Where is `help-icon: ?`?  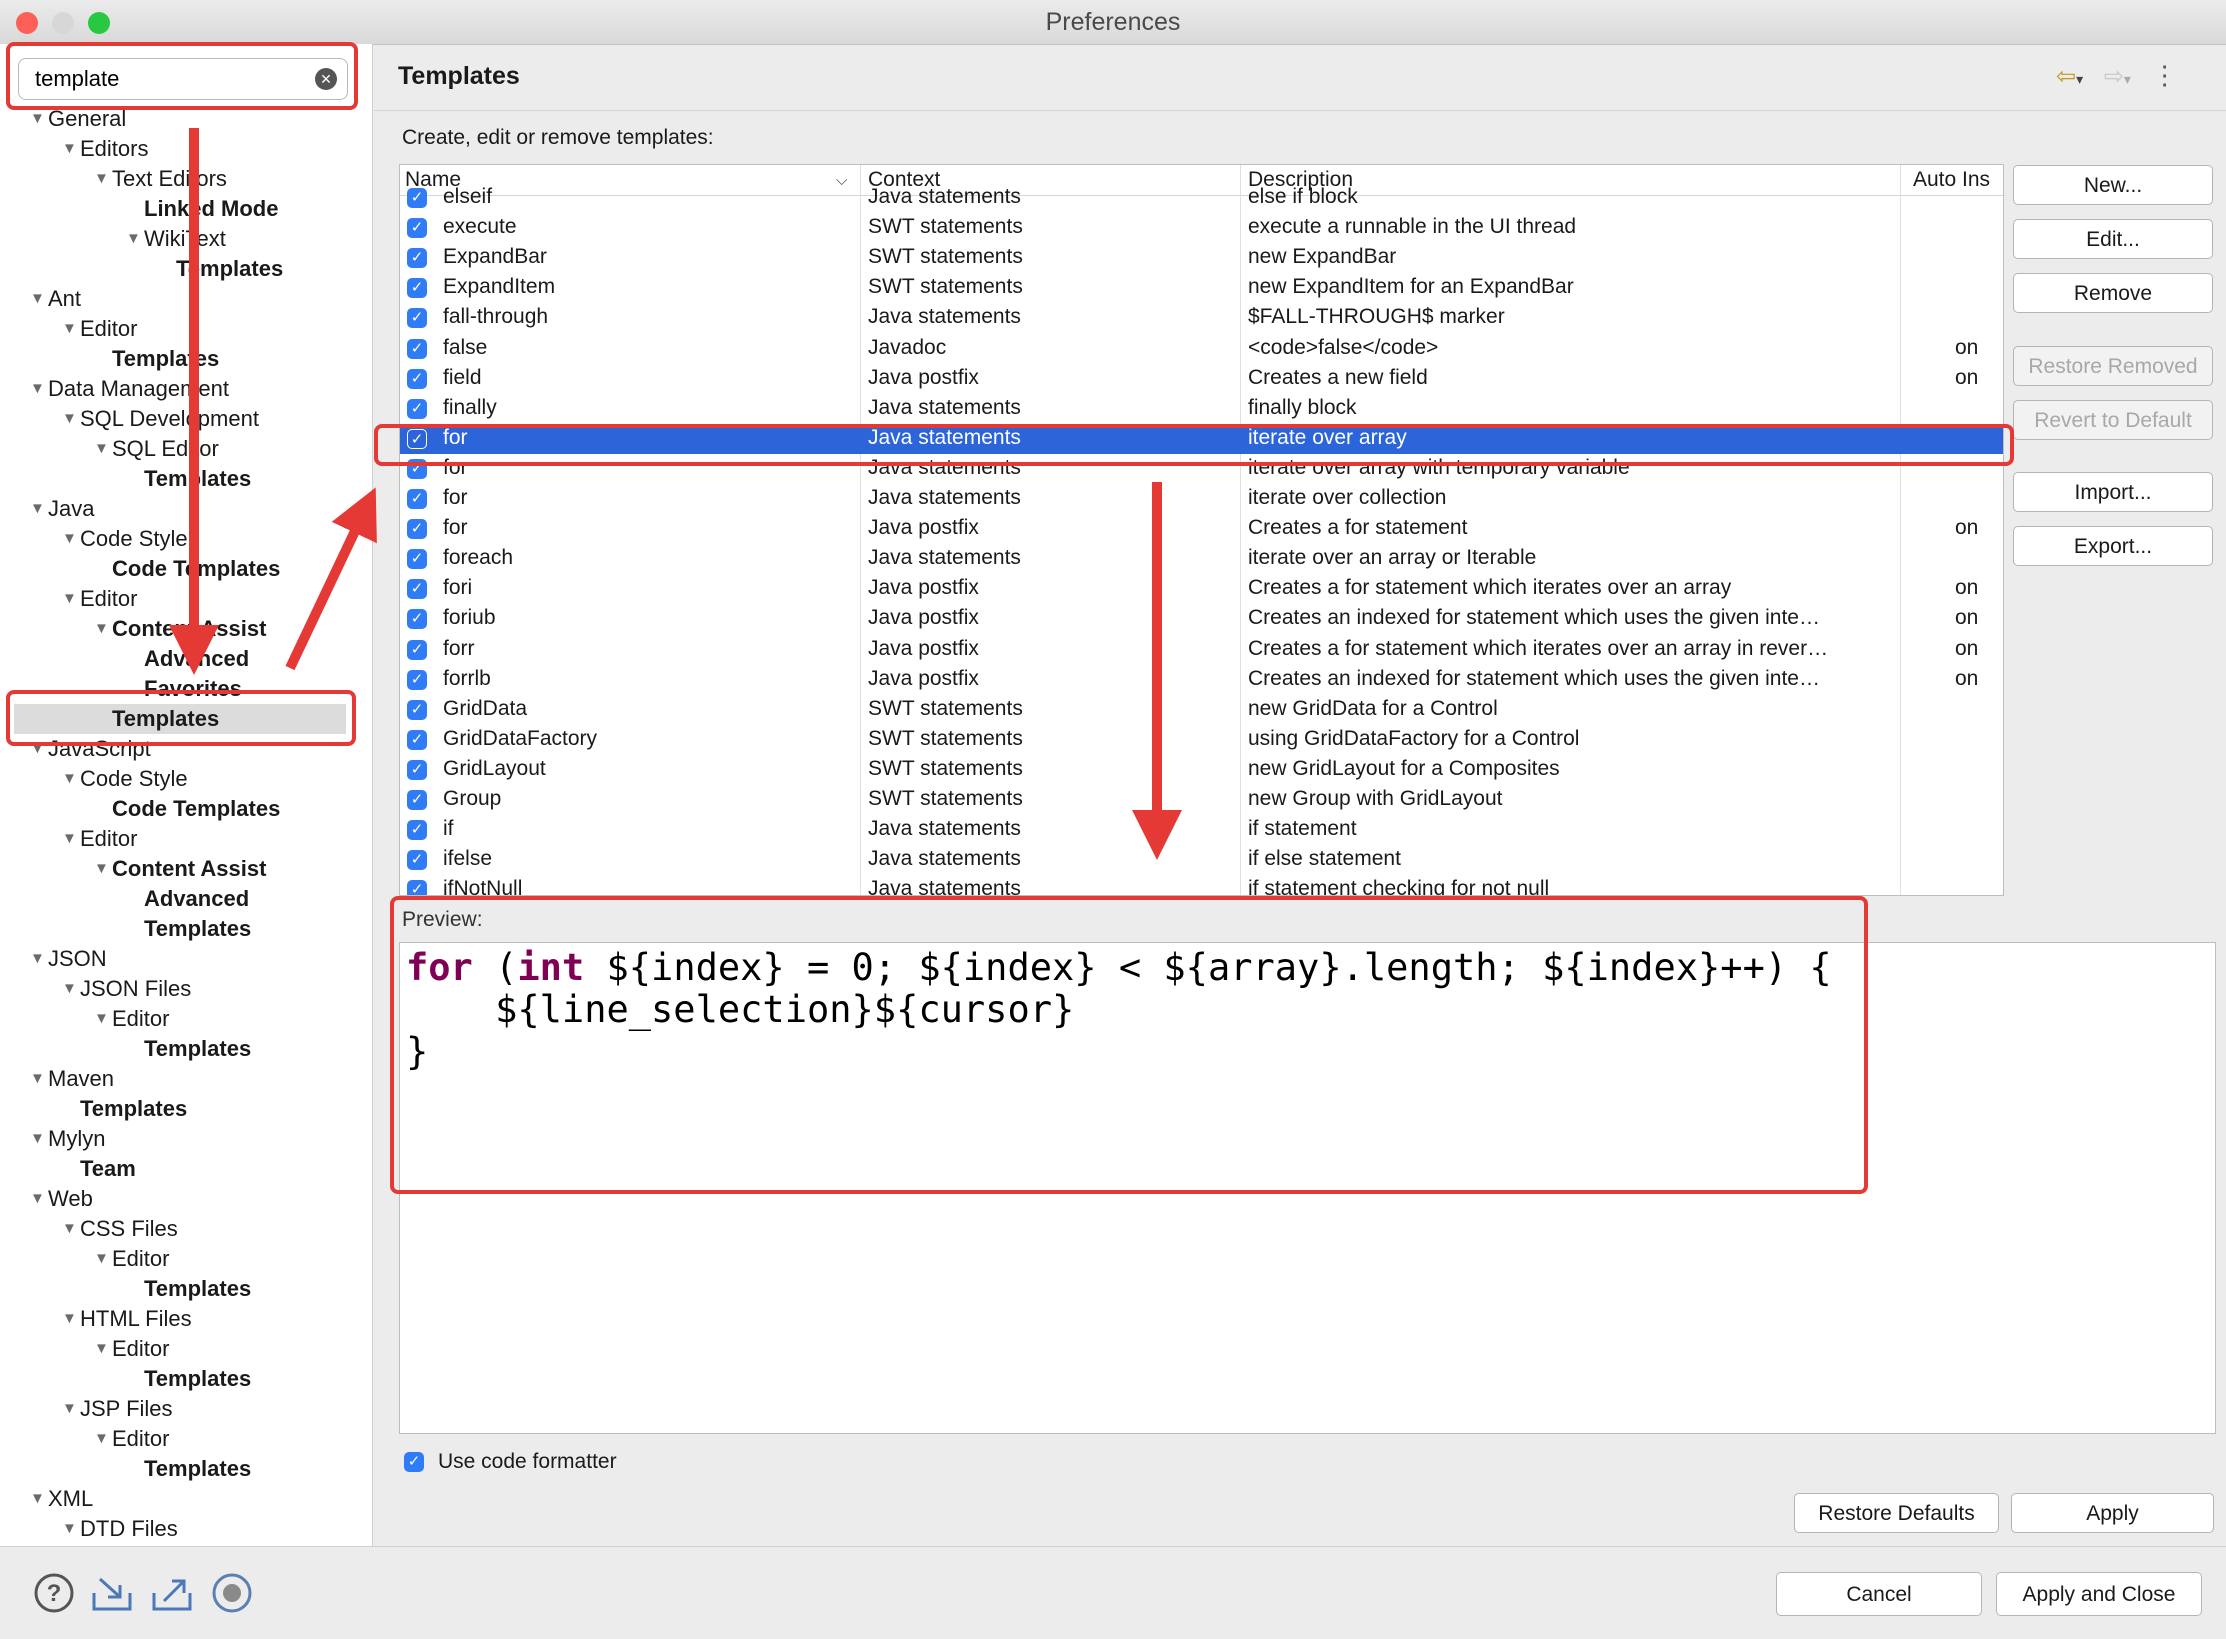
help-icon: ? is located at coordinates (54, 1593).